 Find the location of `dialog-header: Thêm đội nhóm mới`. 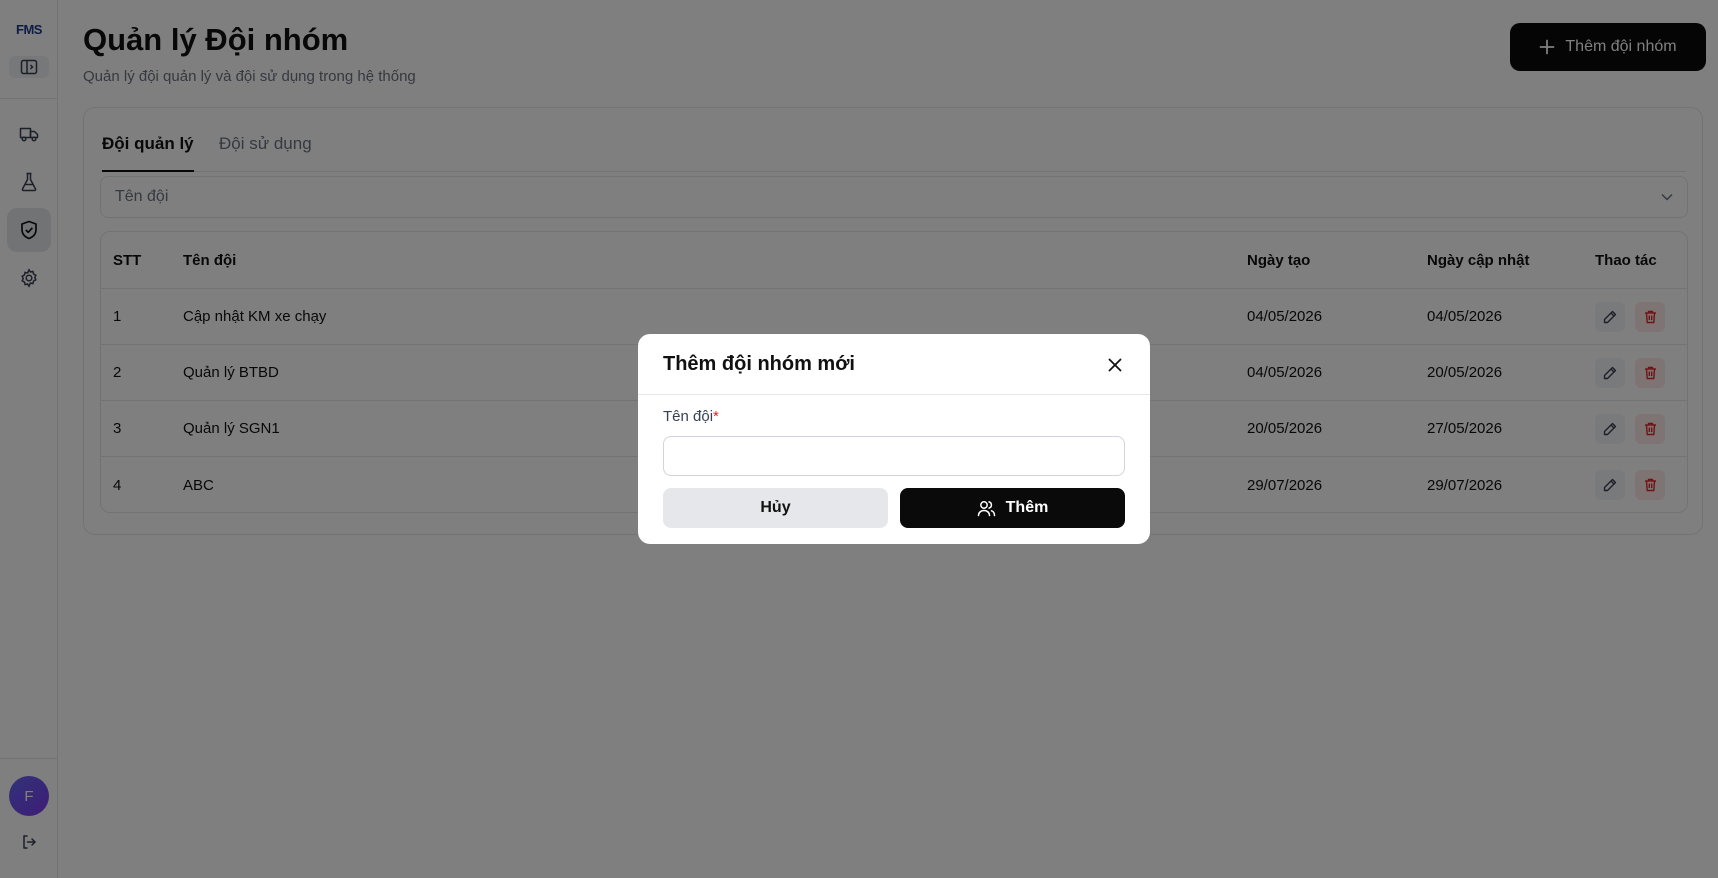

dialog-header: Thêm đội nhóm mới is located at coordinates (894, 364).